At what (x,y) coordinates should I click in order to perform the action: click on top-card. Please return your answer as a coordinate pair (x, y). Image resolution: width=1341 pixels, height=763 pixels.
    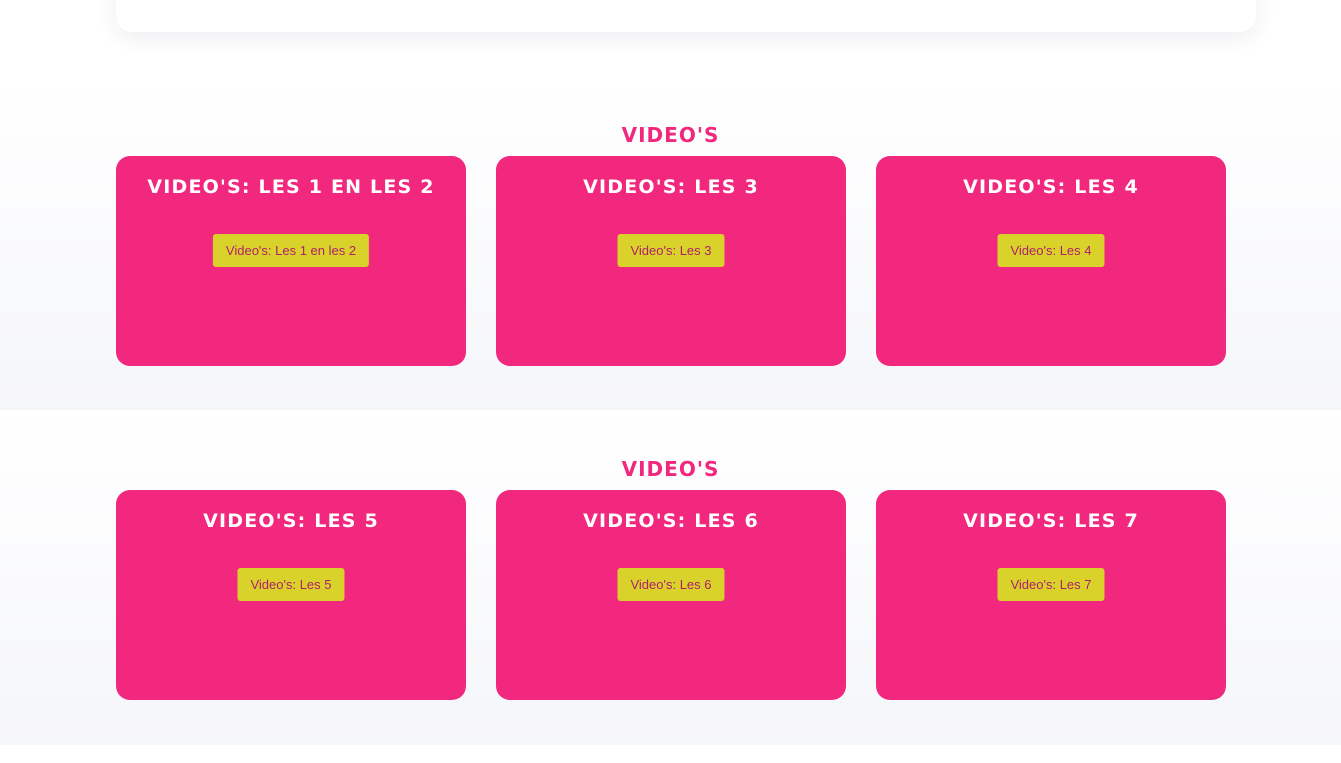
    Looking at the image, I should click on (686, 16).